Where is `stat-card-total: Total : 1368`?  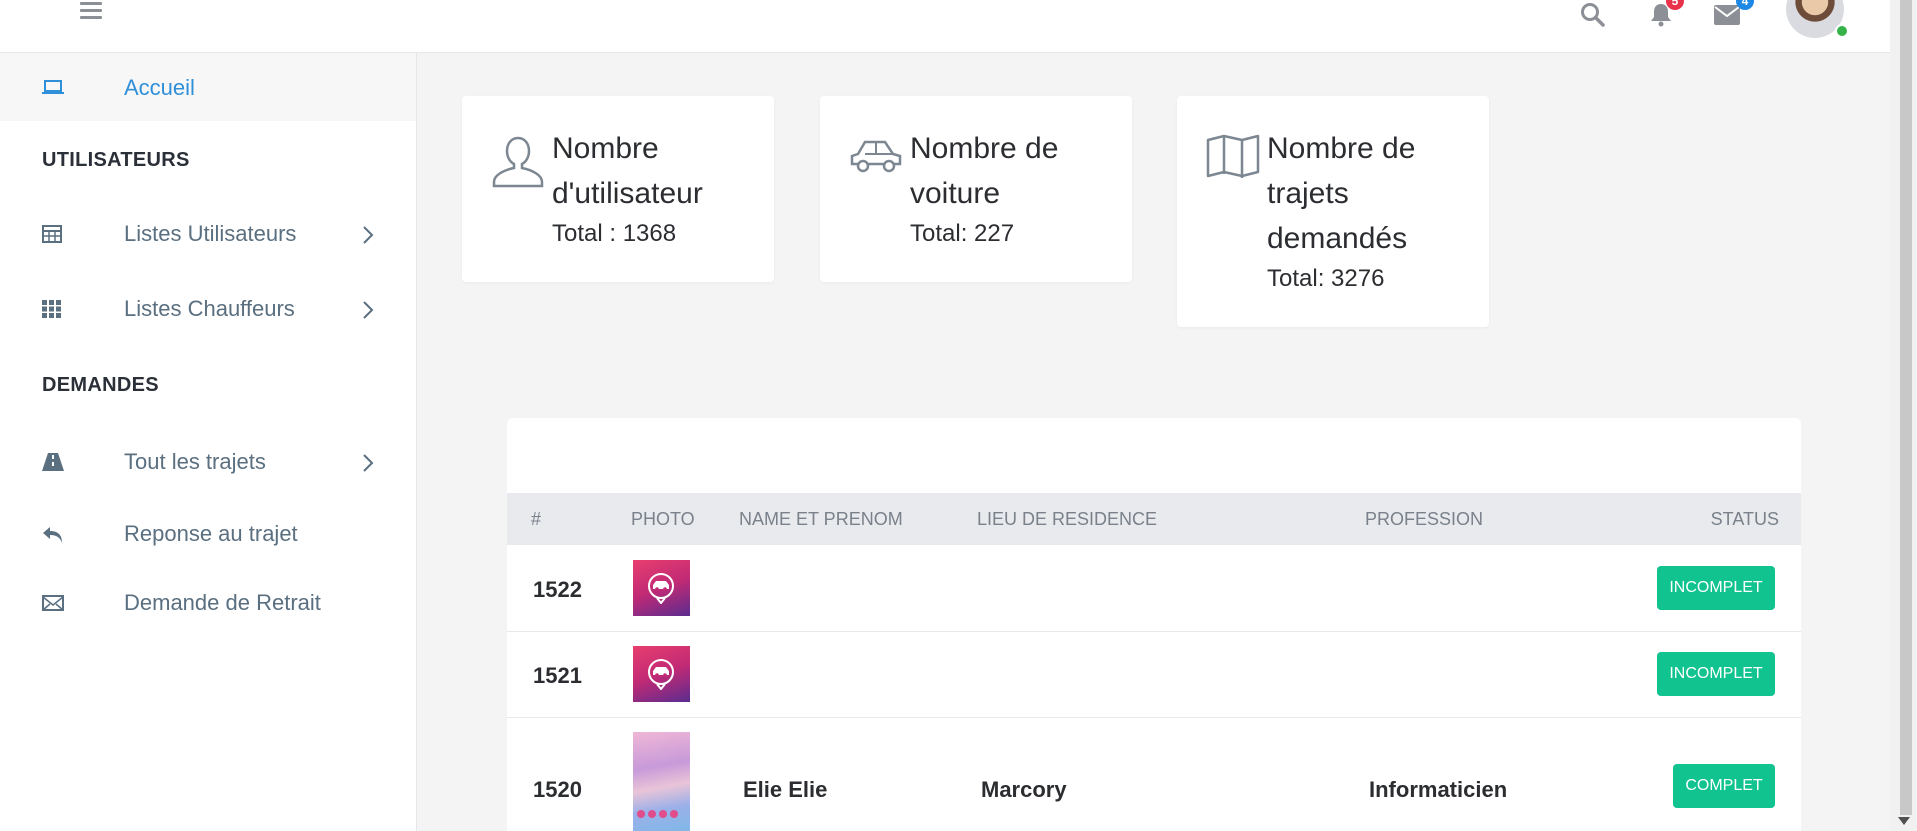
stat-card-total: Total : 1368 is located at coordinates (614, 233).